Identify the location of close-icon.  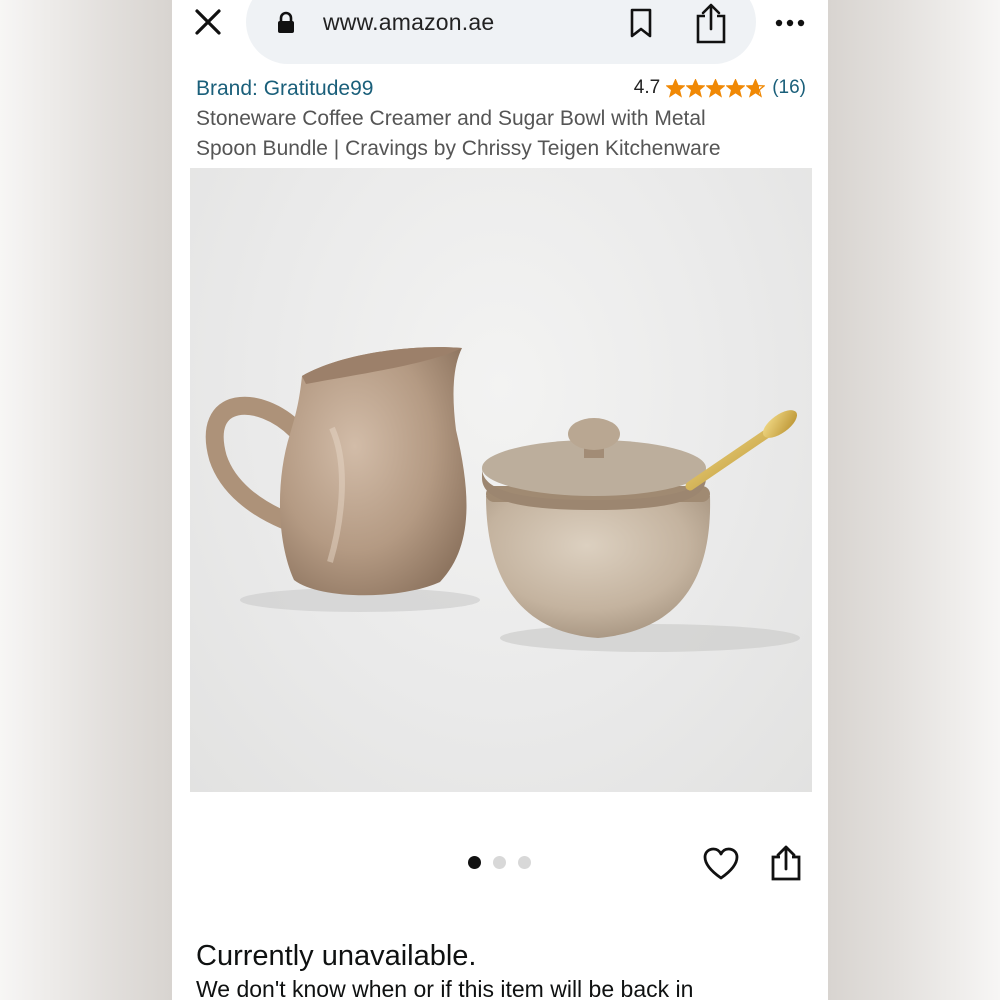
(208, 22).